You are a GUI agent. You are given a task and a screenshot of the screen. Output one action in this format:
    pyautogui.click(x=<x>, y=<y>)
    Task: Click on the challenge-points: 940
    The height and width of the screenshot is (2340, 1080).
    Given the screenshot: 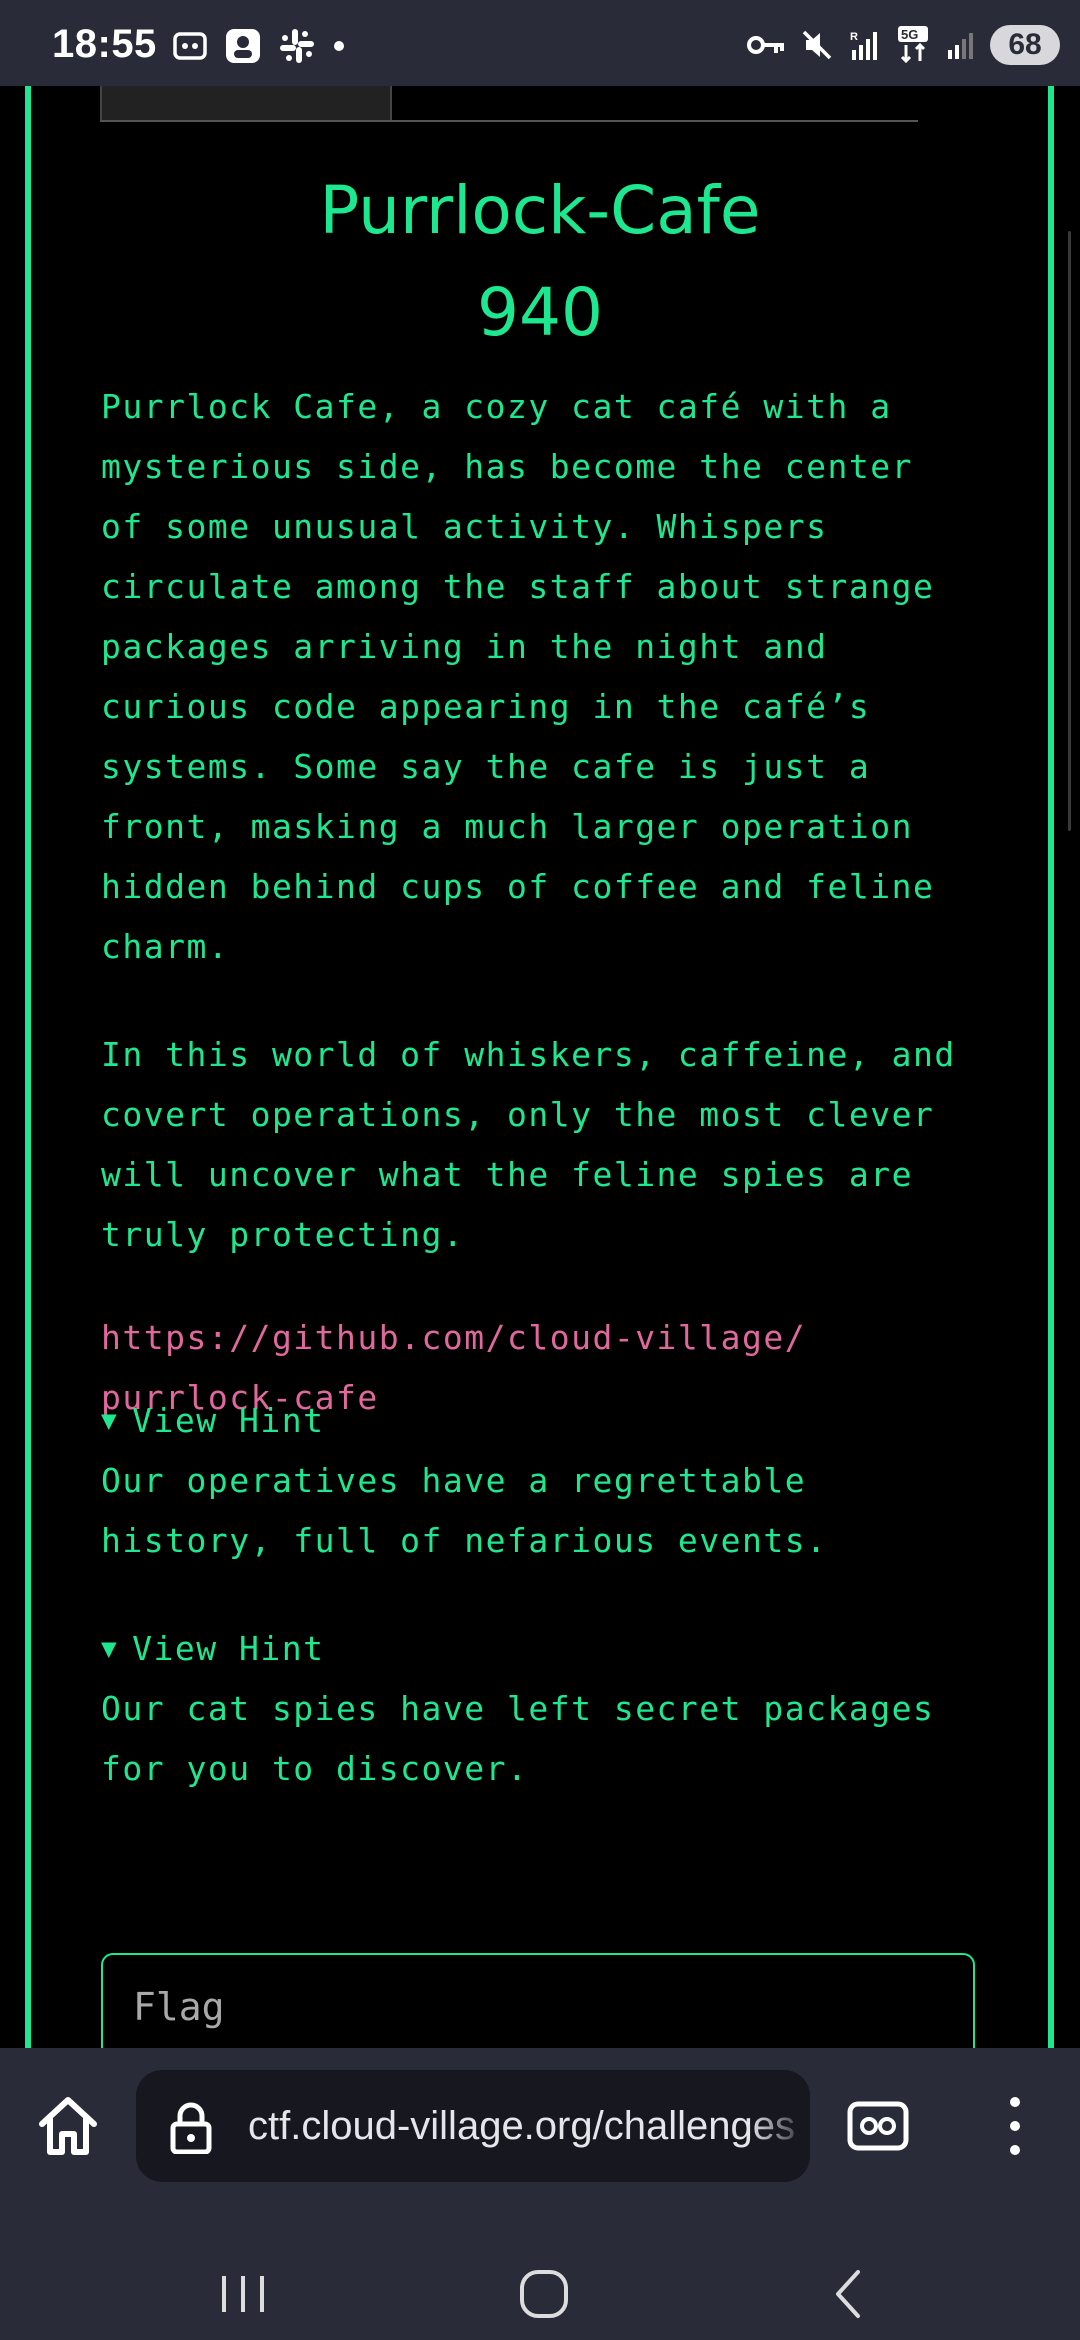 What is the action you would take?
    pyautogui.click(x=540, y=312)
    